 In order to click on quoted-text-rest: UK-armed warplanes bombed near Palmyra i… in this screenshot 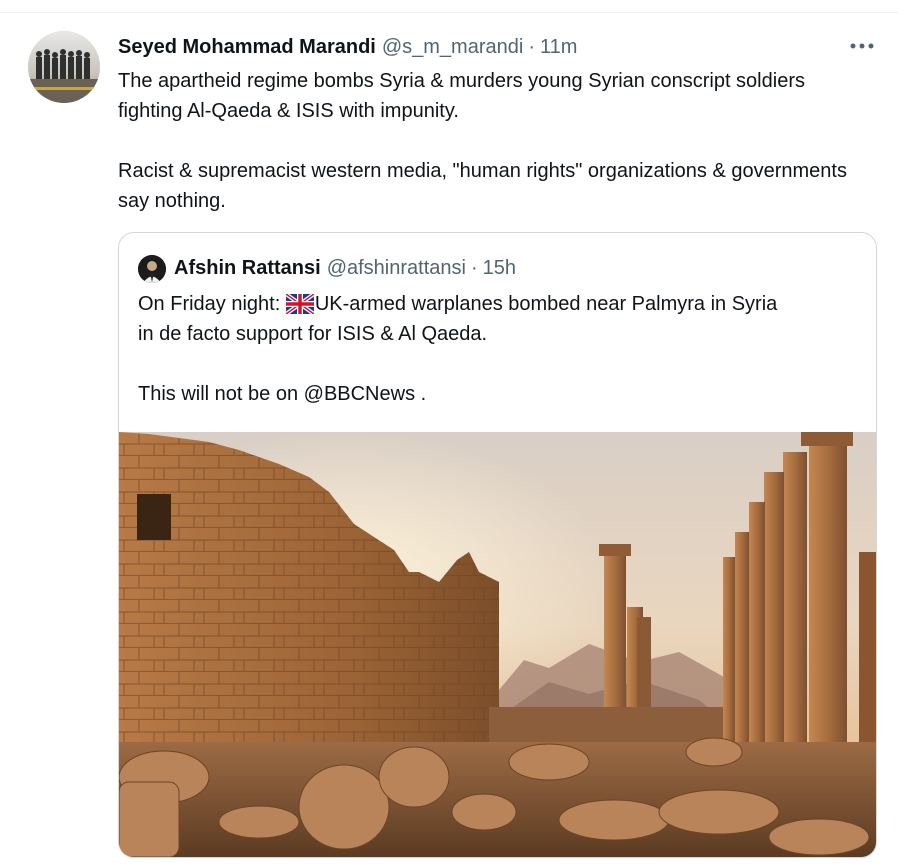, I will do `click(546, 304)`.